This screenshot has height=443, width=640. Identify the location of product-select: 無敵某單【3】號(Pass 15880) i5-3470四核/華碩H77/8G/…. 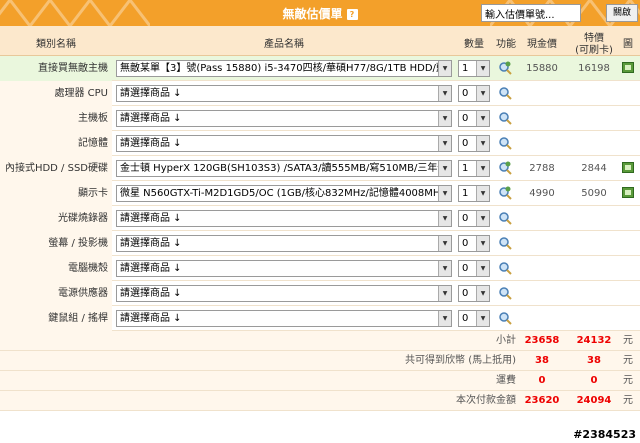
(284, 68).